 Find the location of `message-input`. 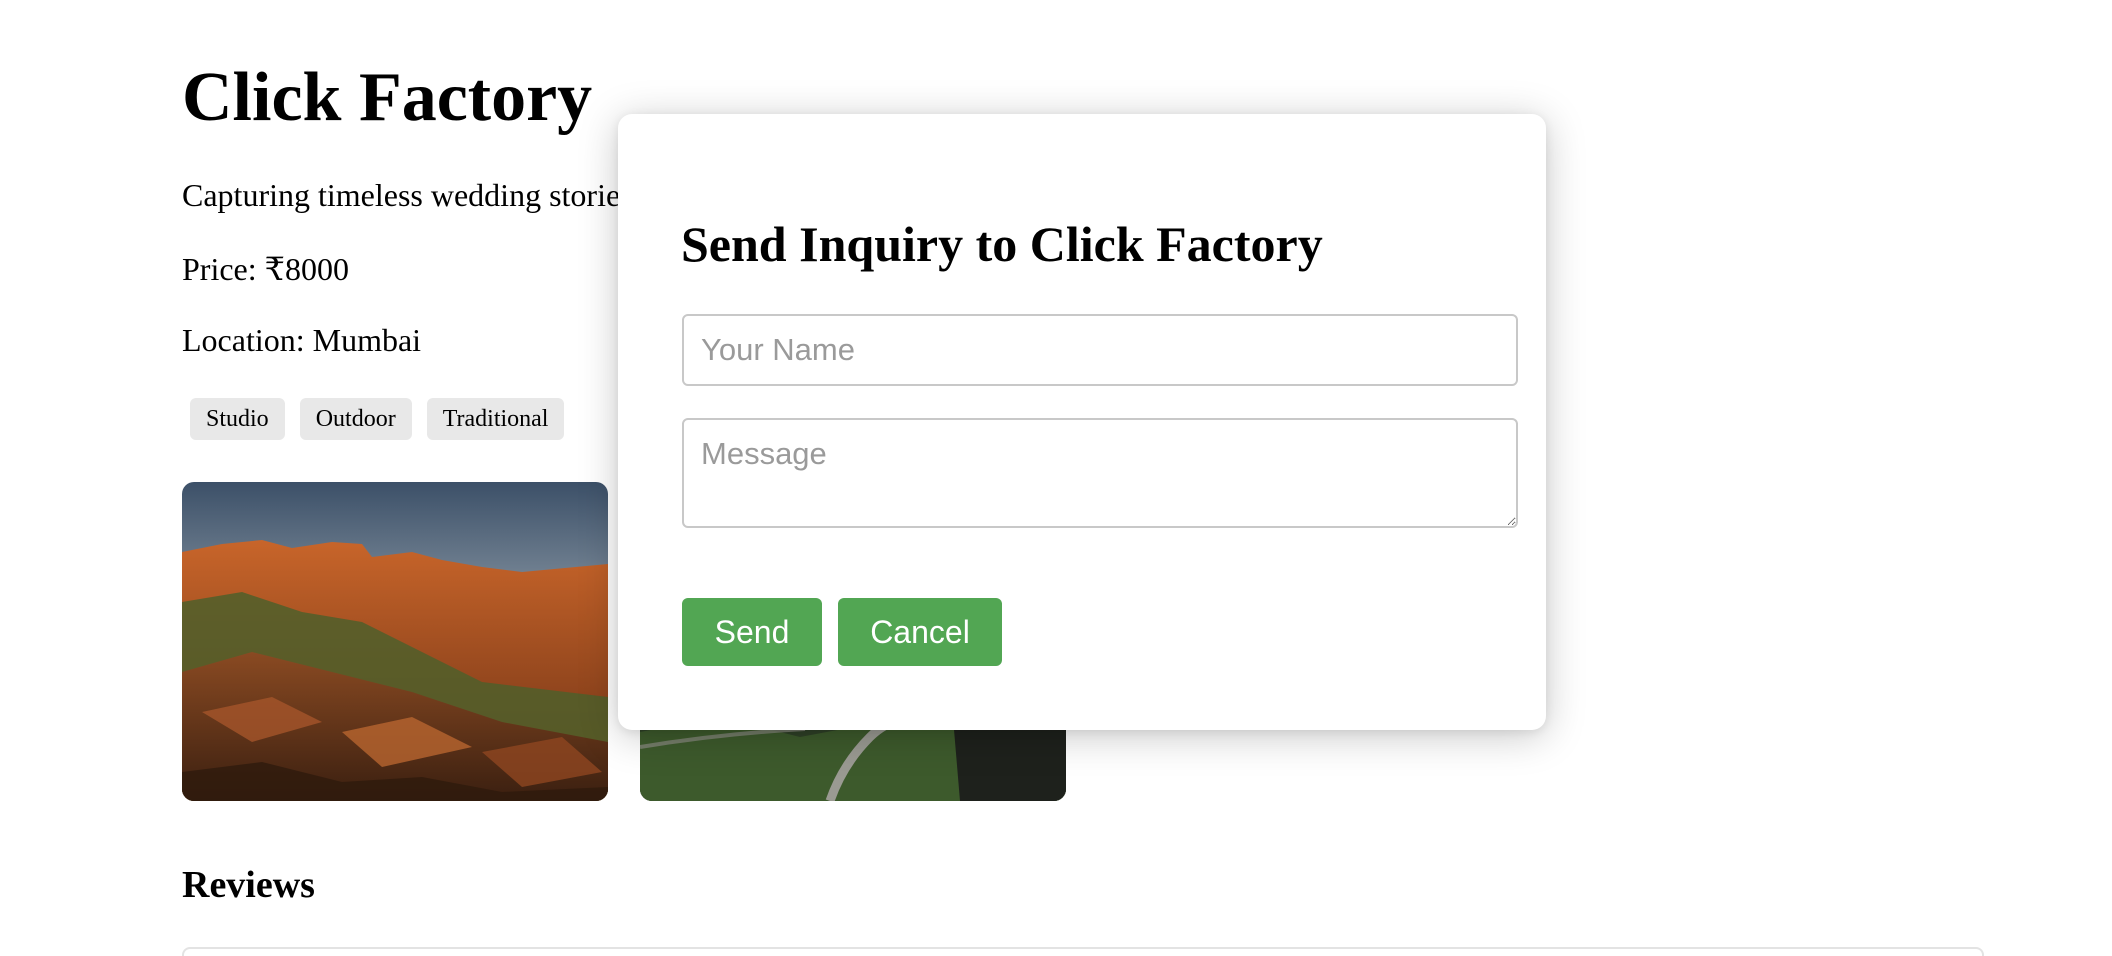

message-input is located at coordinates (1100, 473).